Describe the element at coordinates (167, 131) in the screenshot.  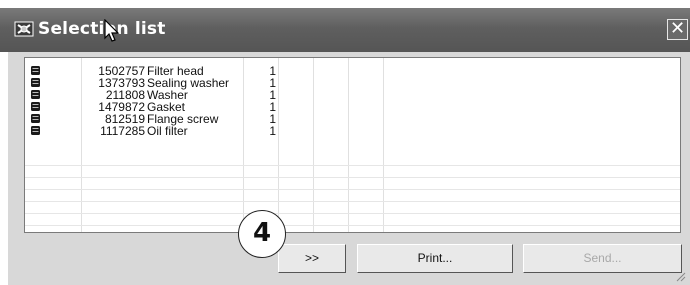
I see `part-name: Oil filter` at that location.